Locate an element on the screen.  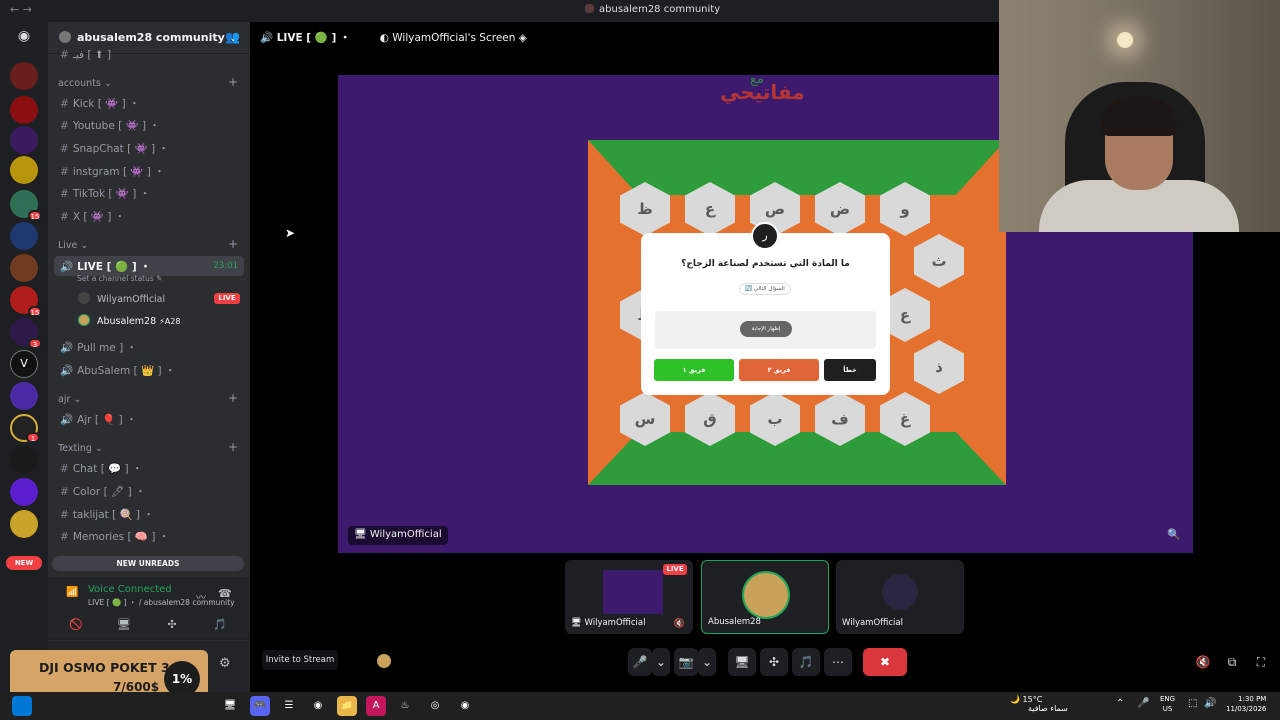
channel-color: # Color [ 🖊 ] ・ is located at coordinates (103, 491).